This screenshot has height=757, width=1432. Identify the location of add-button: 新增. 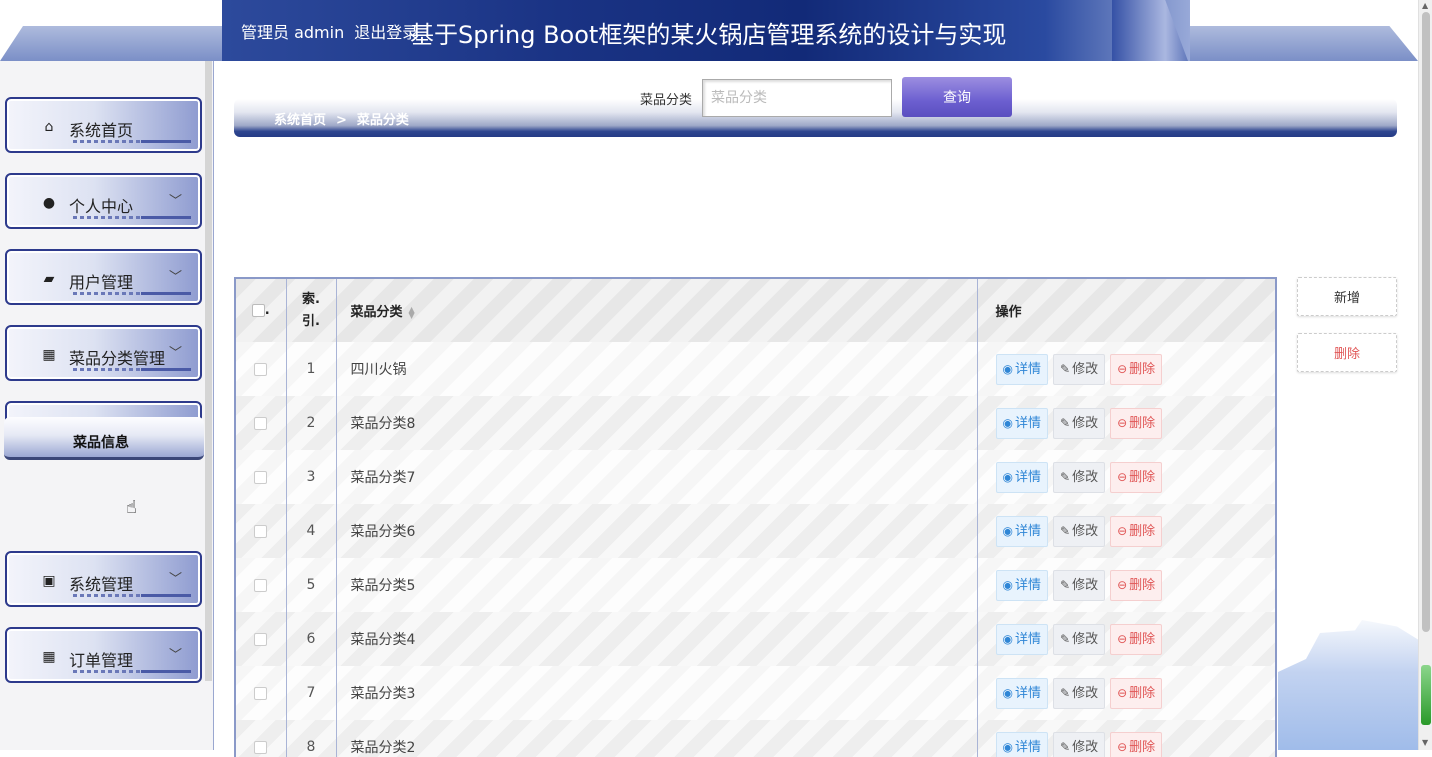
(1347, 296).